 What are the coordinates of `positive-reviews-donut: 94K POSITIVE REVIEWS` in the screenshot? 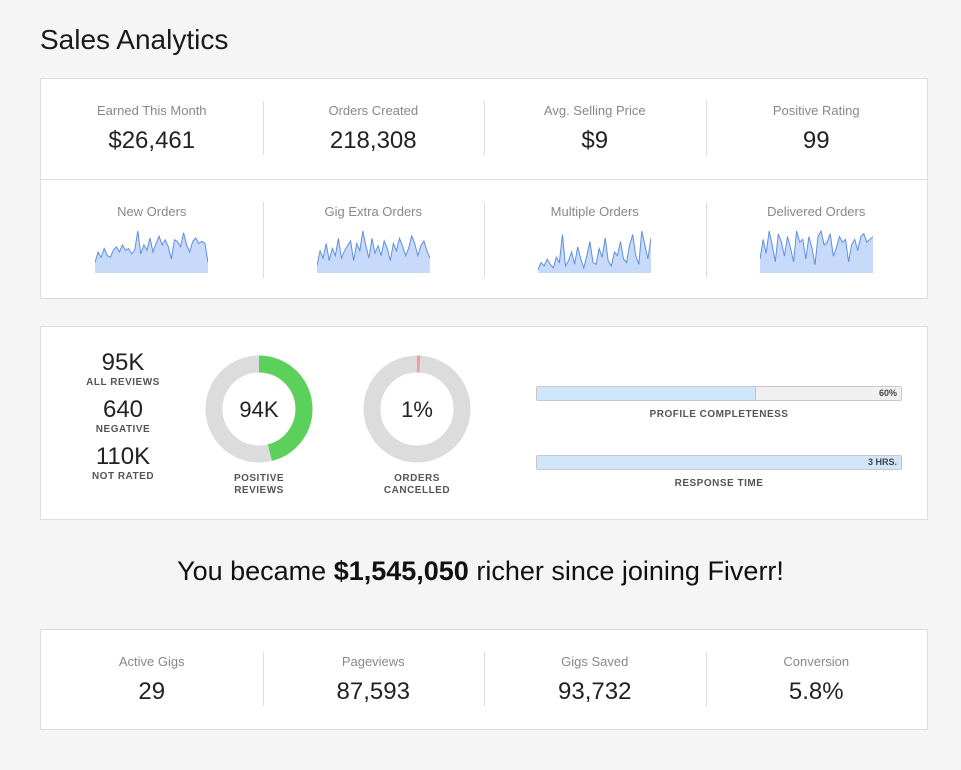 It's located at (259, 425).